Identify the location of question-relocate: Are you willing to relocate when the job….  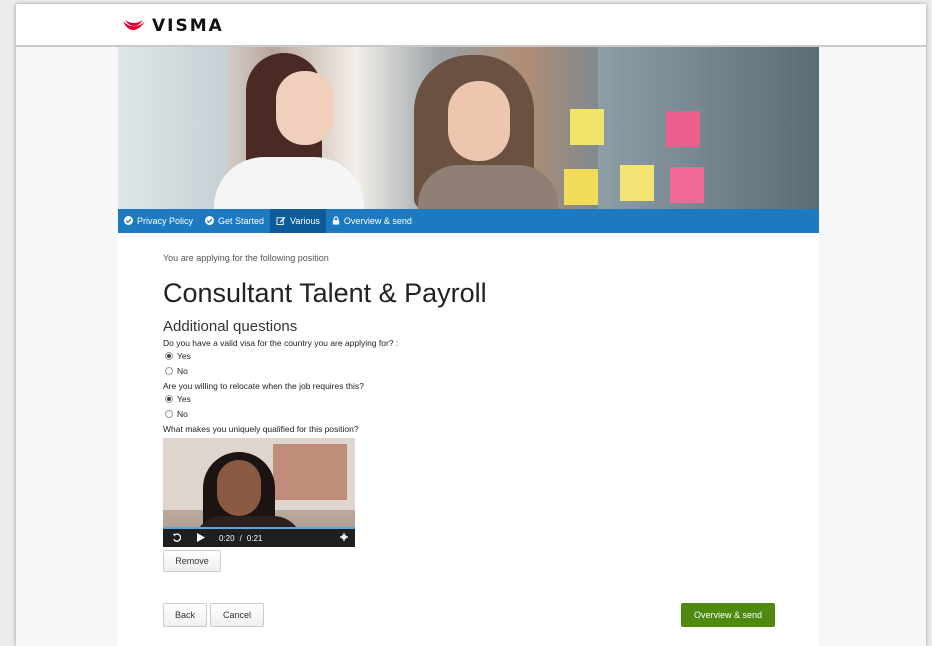
(263, 386).